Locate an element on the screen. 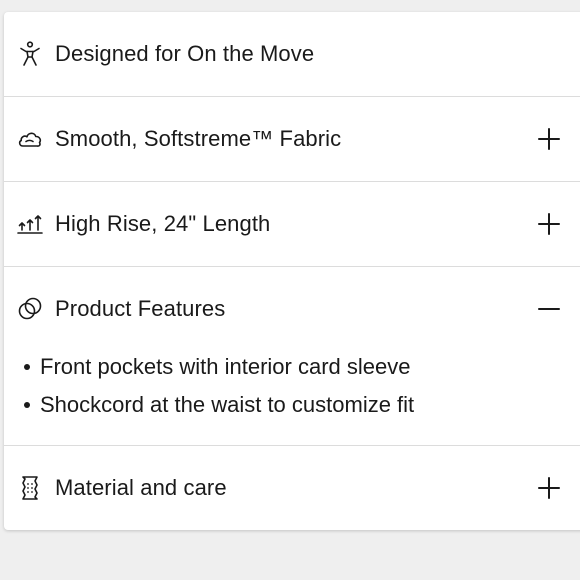 The image size is (580, 580). collapse-minus-icon is located at coordinates (549, 309).